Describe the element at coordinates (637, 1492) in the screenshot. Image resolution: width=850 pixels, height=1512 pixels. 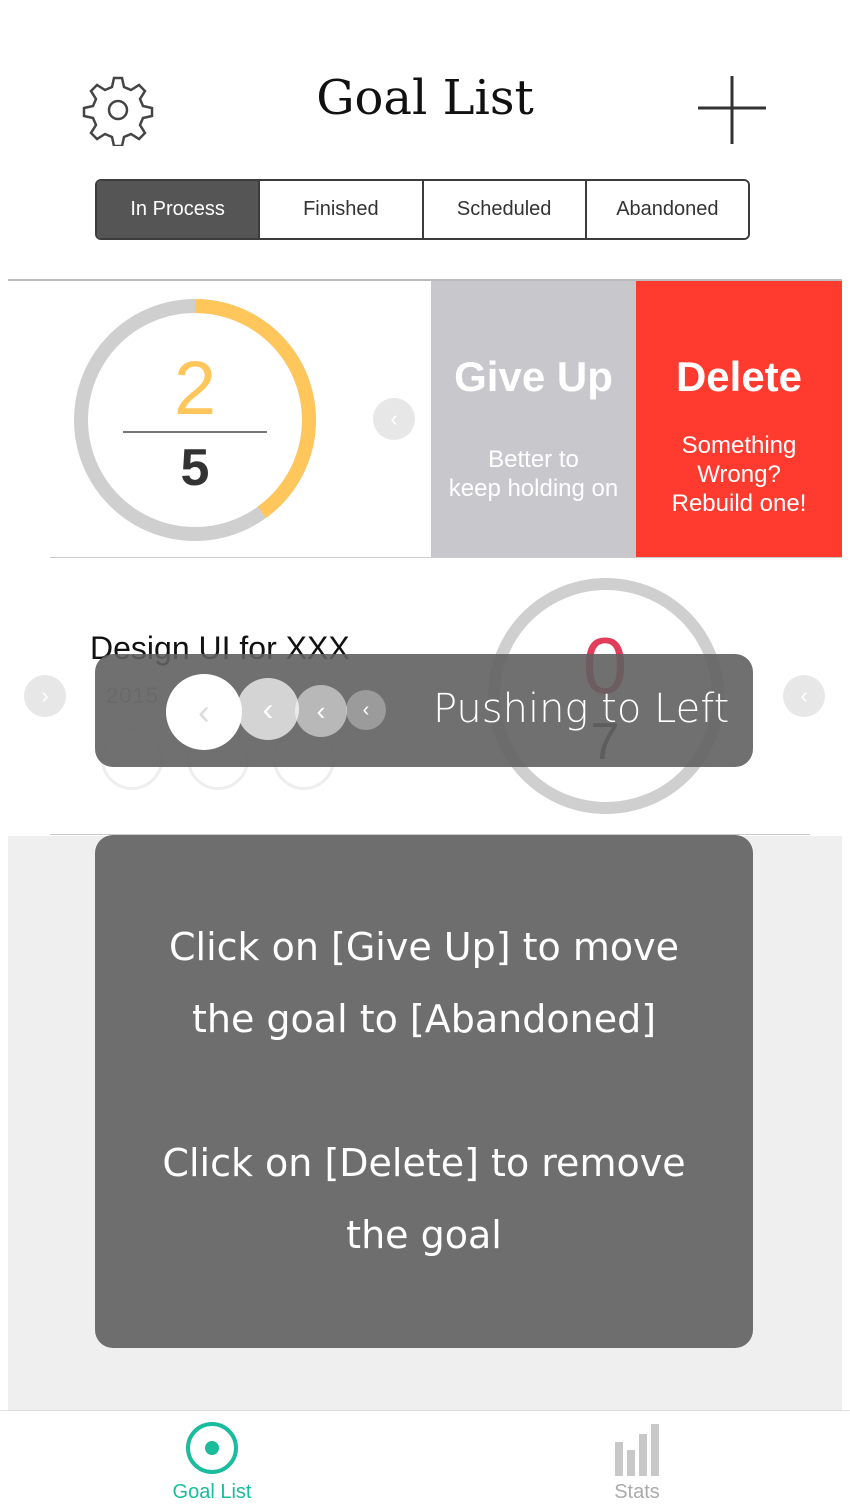
I see `nav-stats-label: Stats` at that location.